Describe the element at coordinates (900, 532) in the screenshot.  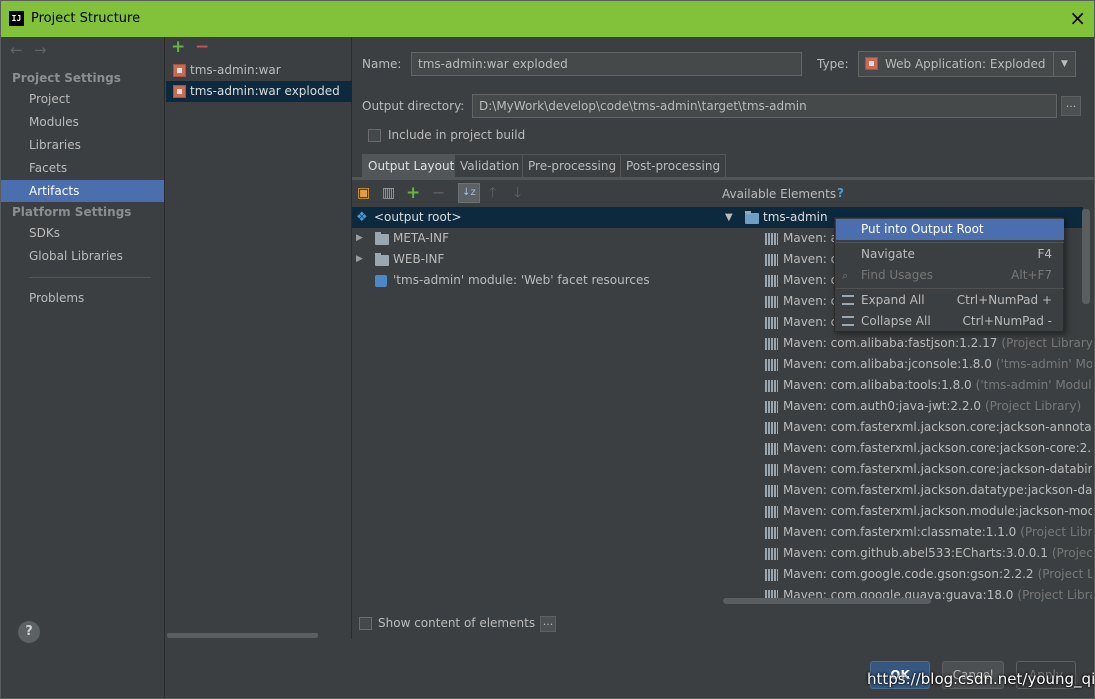
I see `library-name: Maven: com.fasterxml:classmate:1.1.0` at that location.